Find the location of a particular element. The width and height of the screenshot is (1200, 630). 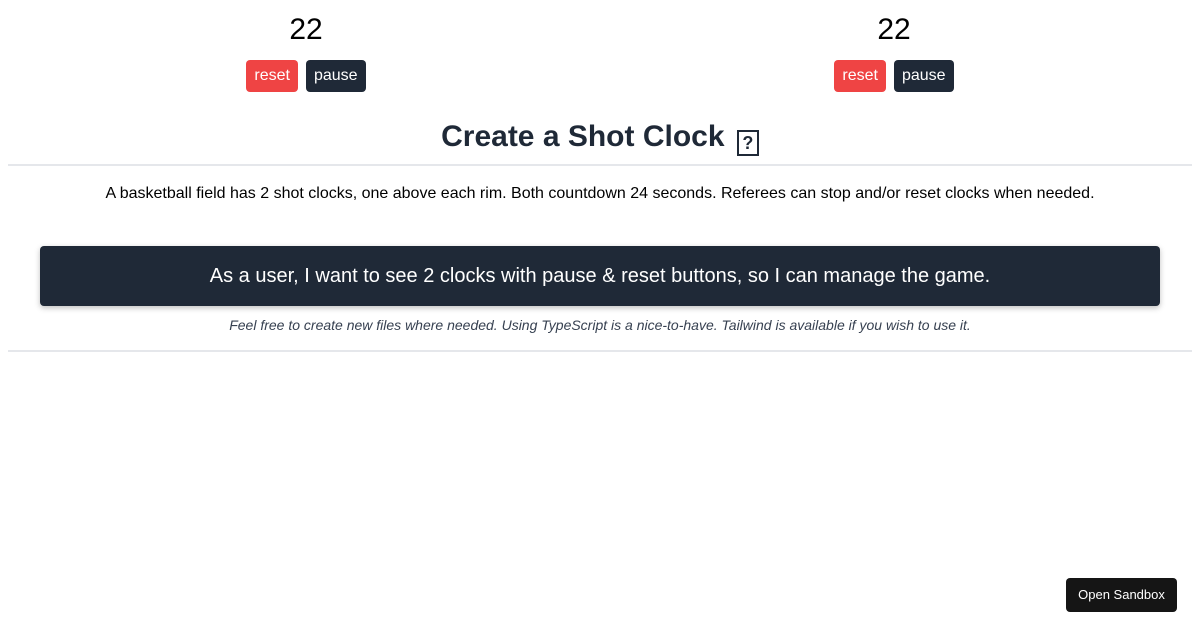

page-title-text: Create a Shot Clock is located at coordinates (583, 136).